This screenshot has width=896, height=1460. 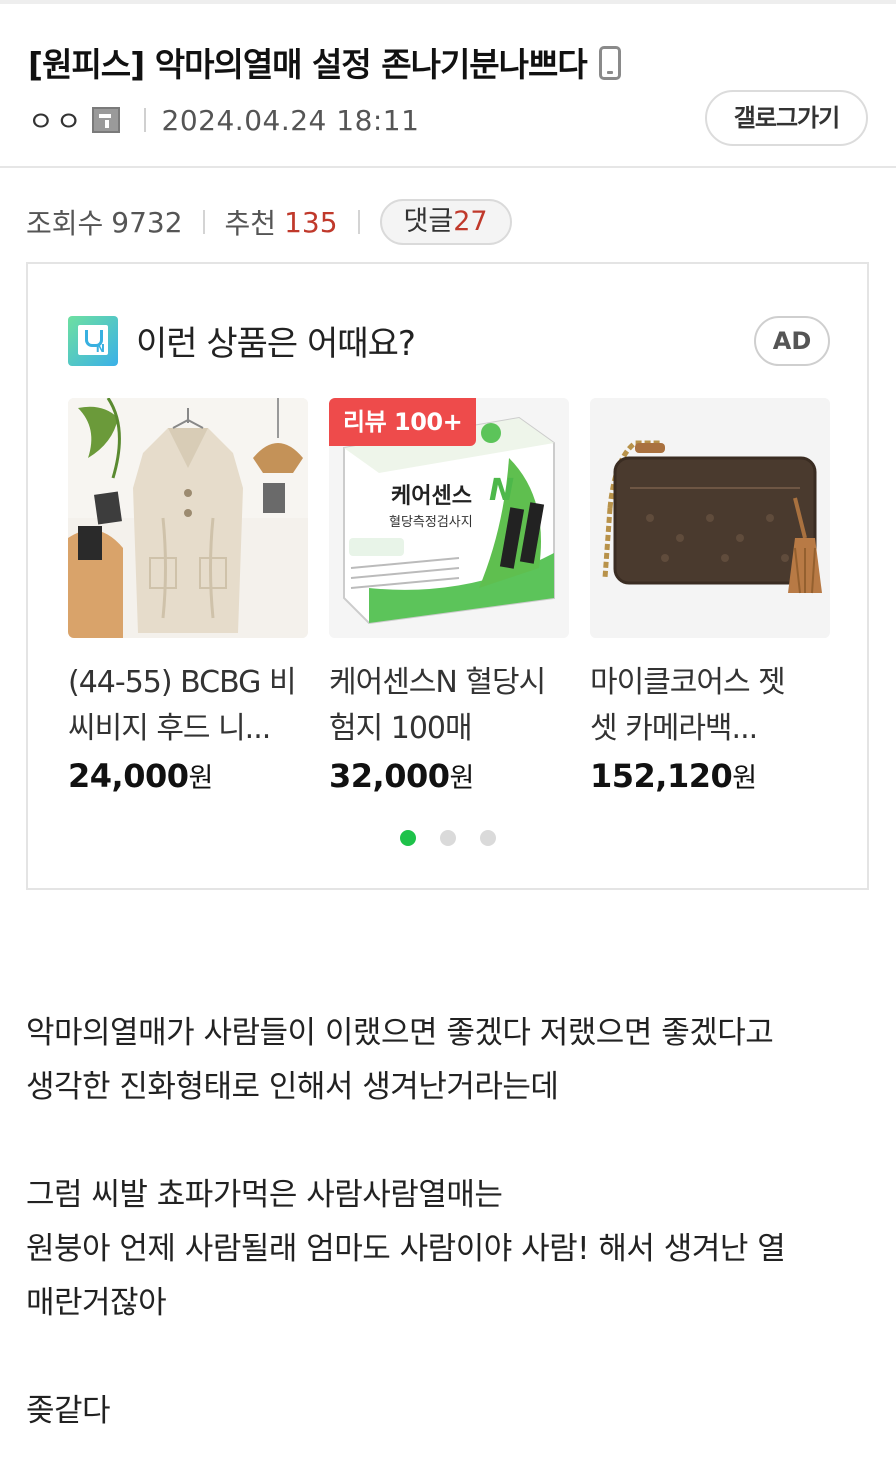 What do you see at coordinates (428, 221) in the screenshot?
I see `comments-label: 댓글` at bounding box center [428, 221].